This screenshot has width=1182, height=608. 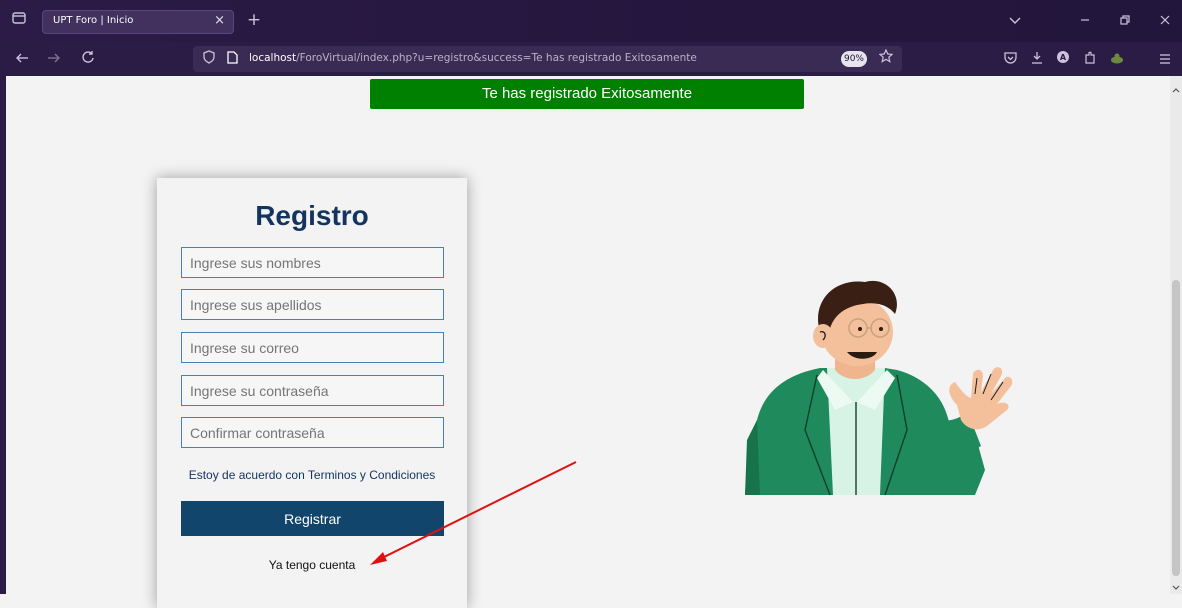 What do you see at coordinates (232, 59) in the screenshot?
I see `page-icon` at bounding box center [232, 59].